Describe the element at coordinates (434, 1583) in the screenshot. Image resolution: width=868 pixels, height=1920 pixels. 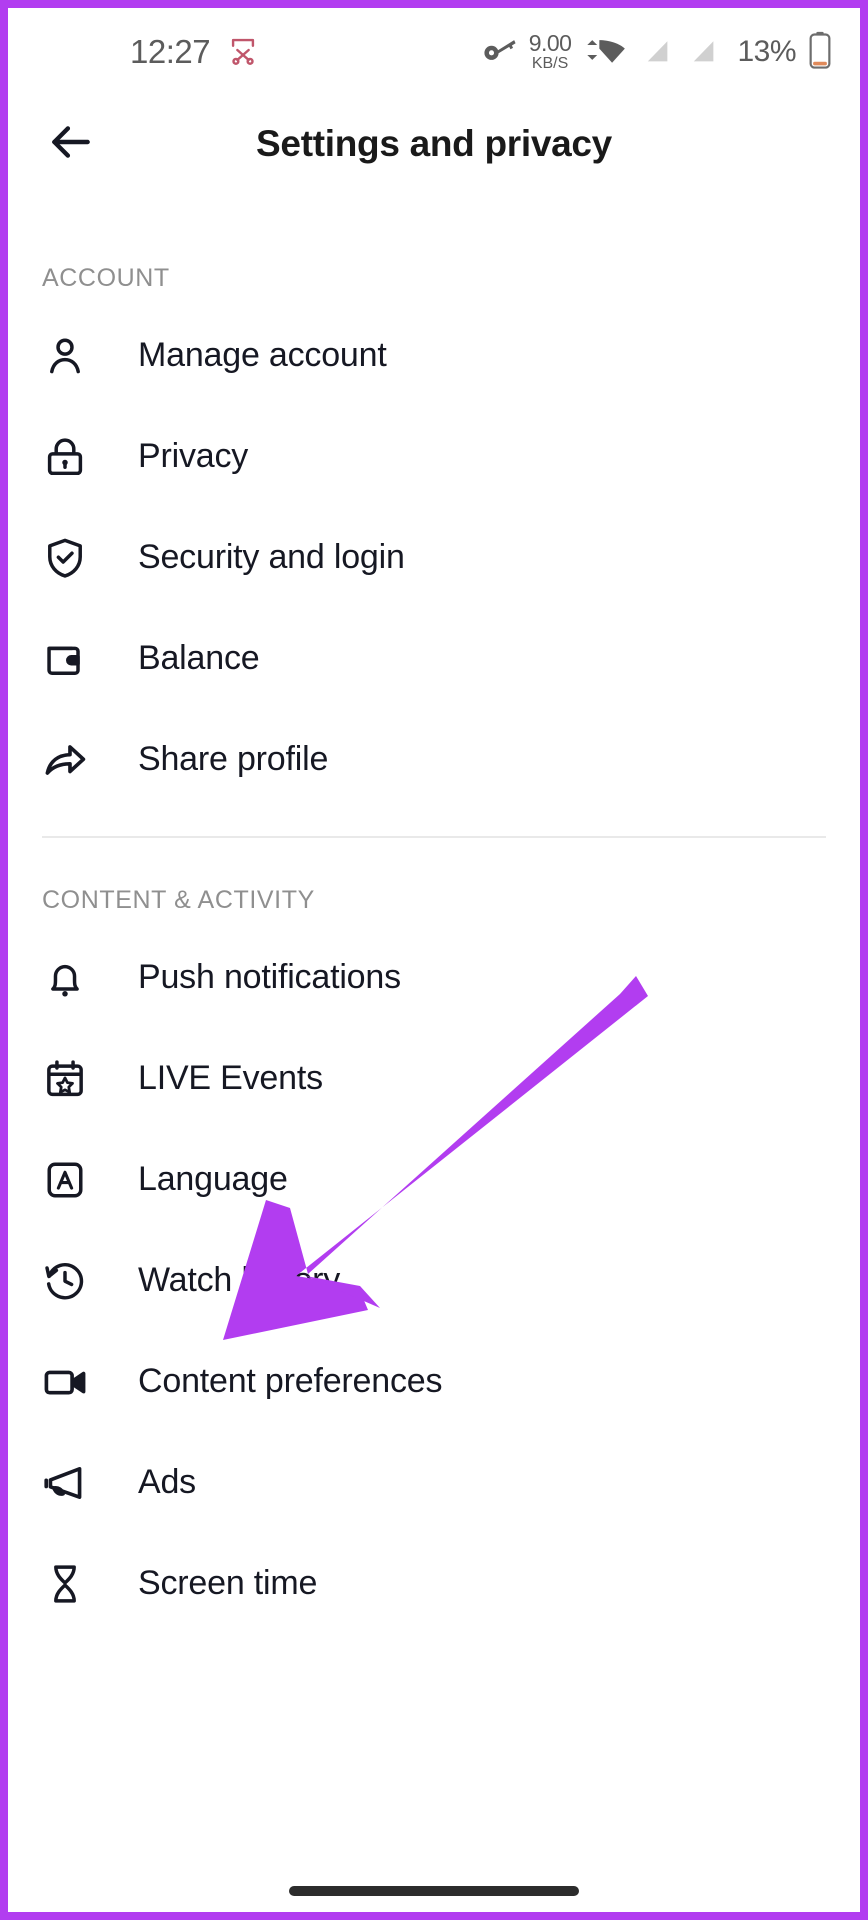
I see `menu-item-screen-time: Screen time` at that location.